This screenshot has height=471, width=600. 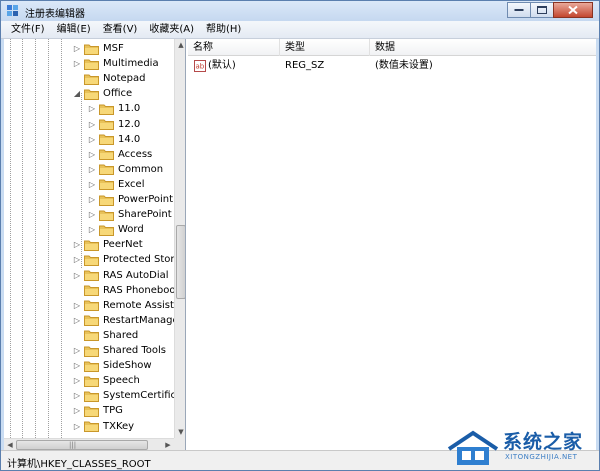 What do you see at coordinates (113, 139) in the screenshot?
I see `tree-node: ▷ 14.0` at bounding box center [113, 139].